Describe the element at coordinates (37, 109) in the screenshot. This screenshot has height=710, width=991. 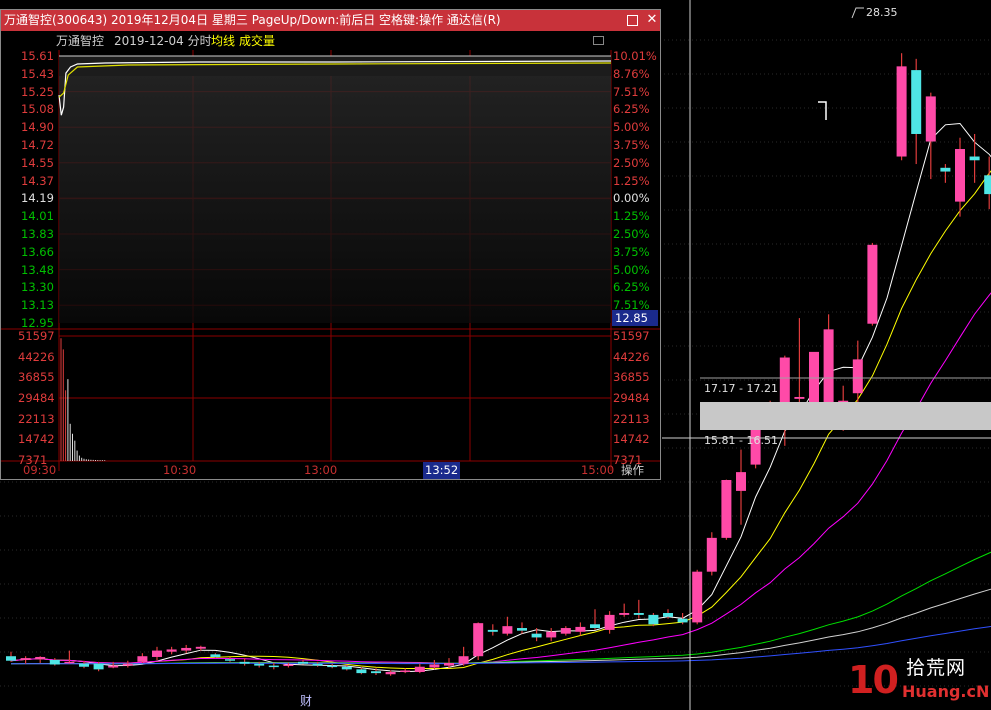
I see `price-tick-label: 15.08` at that location.